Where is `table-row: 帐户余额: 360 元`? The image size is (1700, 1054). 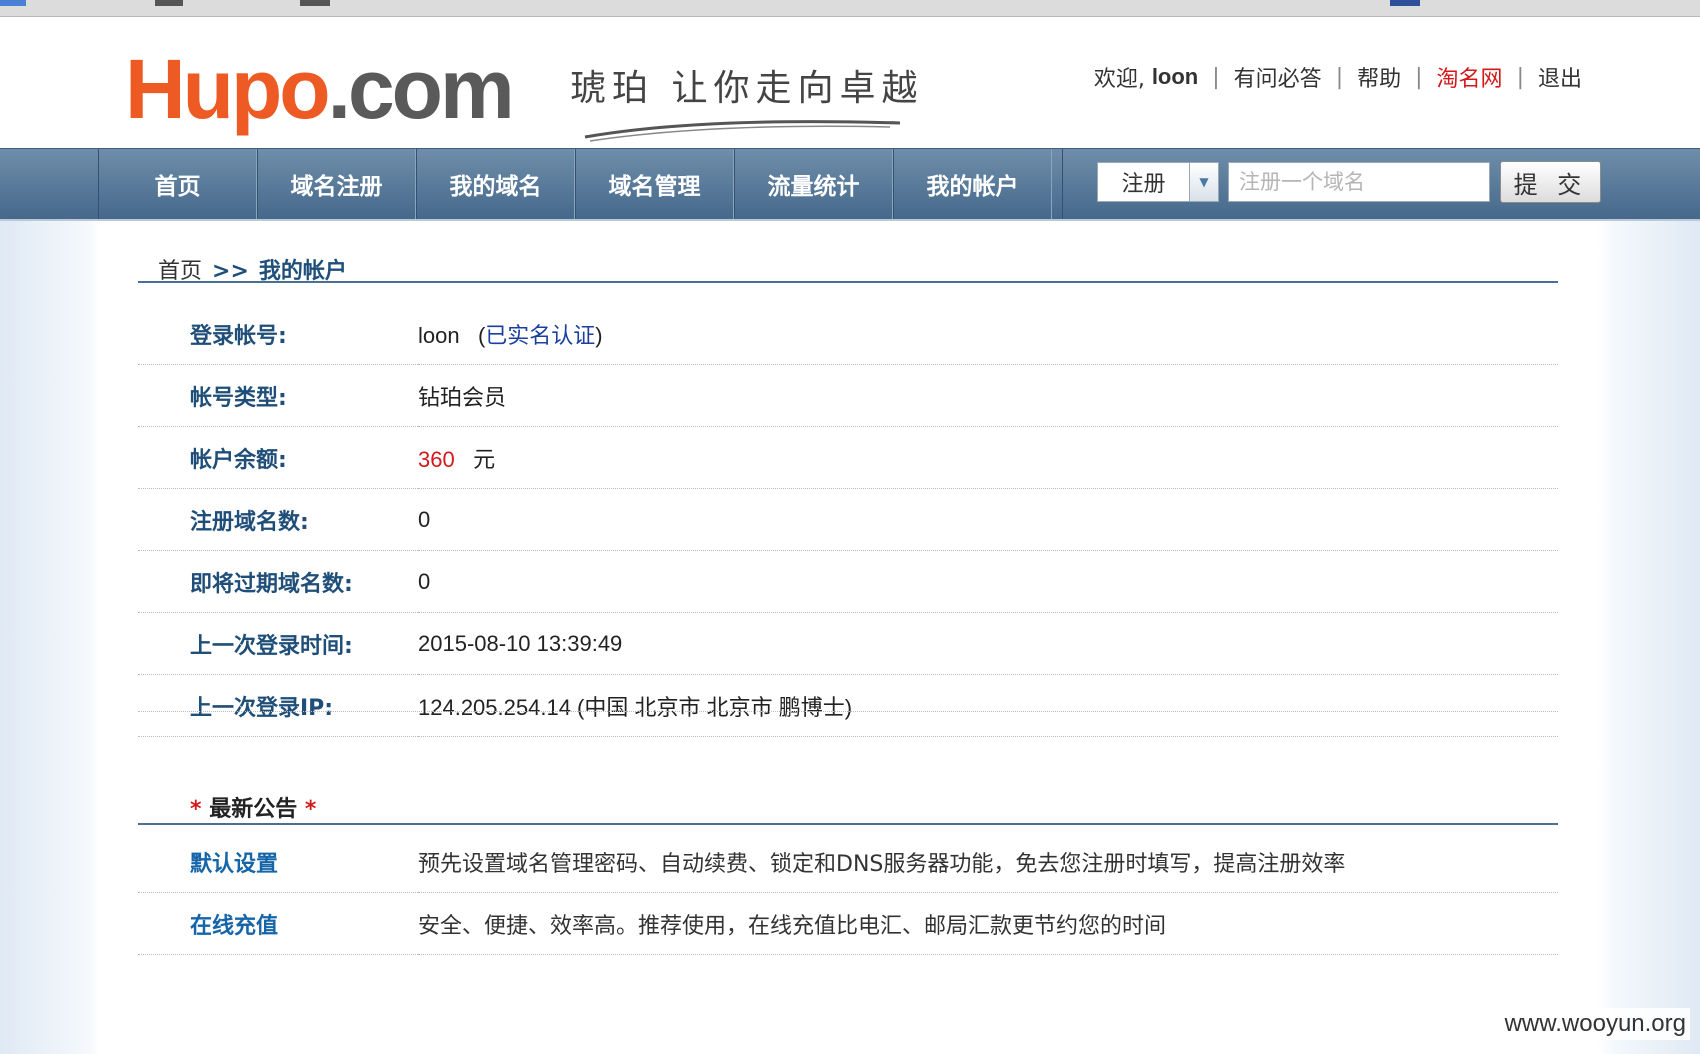 table-row: 帐户余额: 360 元 is located at coordinates (848, 457).